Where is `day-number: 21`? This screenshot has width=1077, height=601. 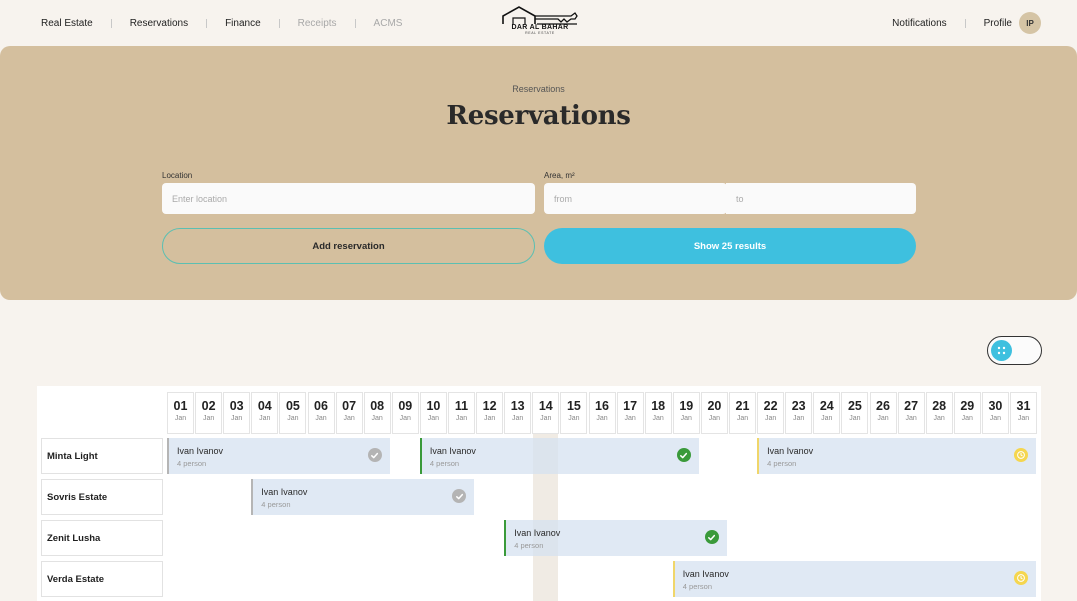 day-number: 21 is located at coordinates (742, 406).